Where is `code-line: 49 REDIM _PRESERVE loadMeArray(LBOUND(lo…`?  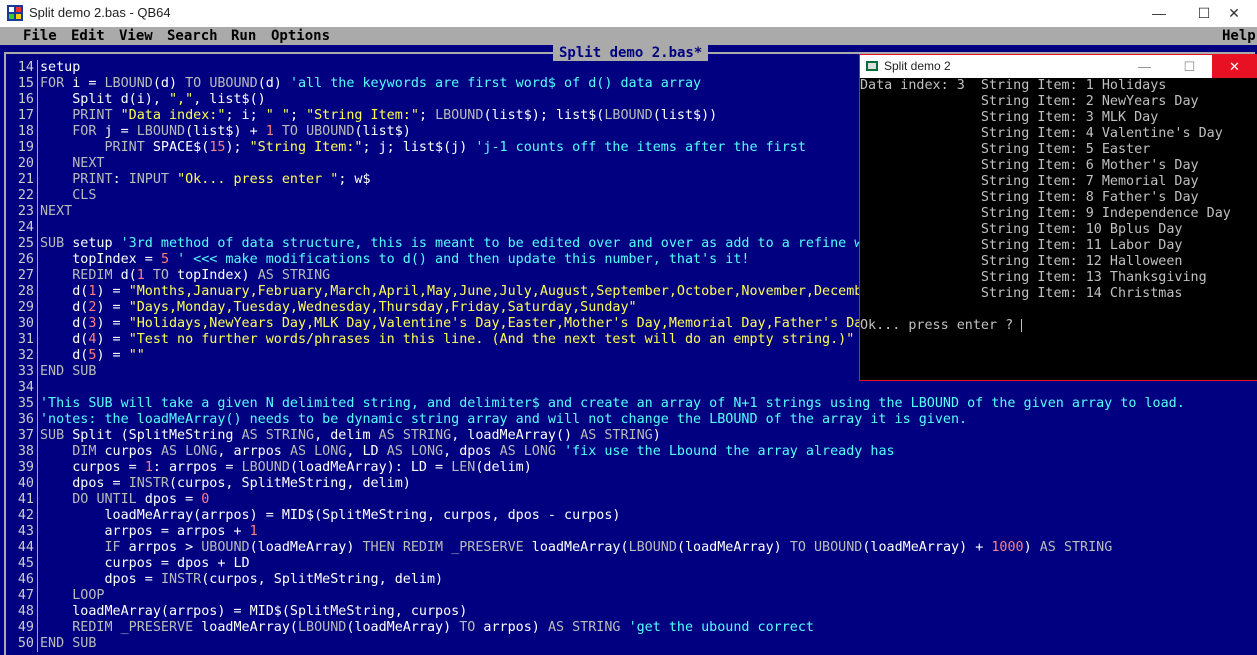
code-line: 49 REDIM _PRESERVE loadMeArray(LBOUND(lo… is located at coordinates (626, 628).